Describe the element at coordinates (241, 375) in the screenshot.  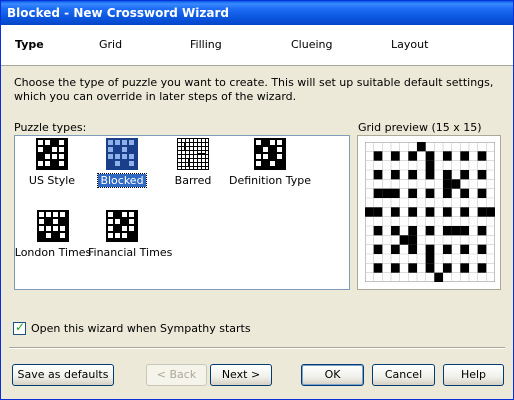
I see `next-button: Next >` at that location.